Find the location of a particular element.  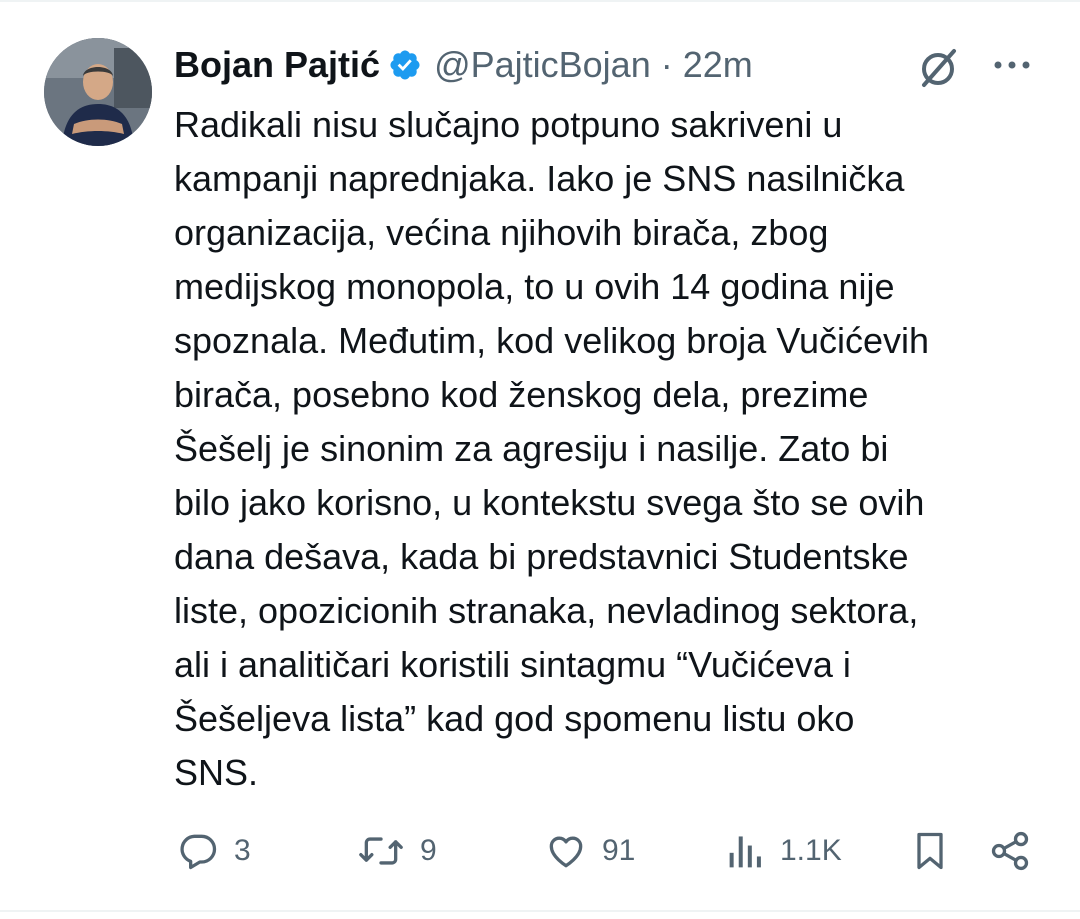

repost-icon is located at coordinates (381, 851).